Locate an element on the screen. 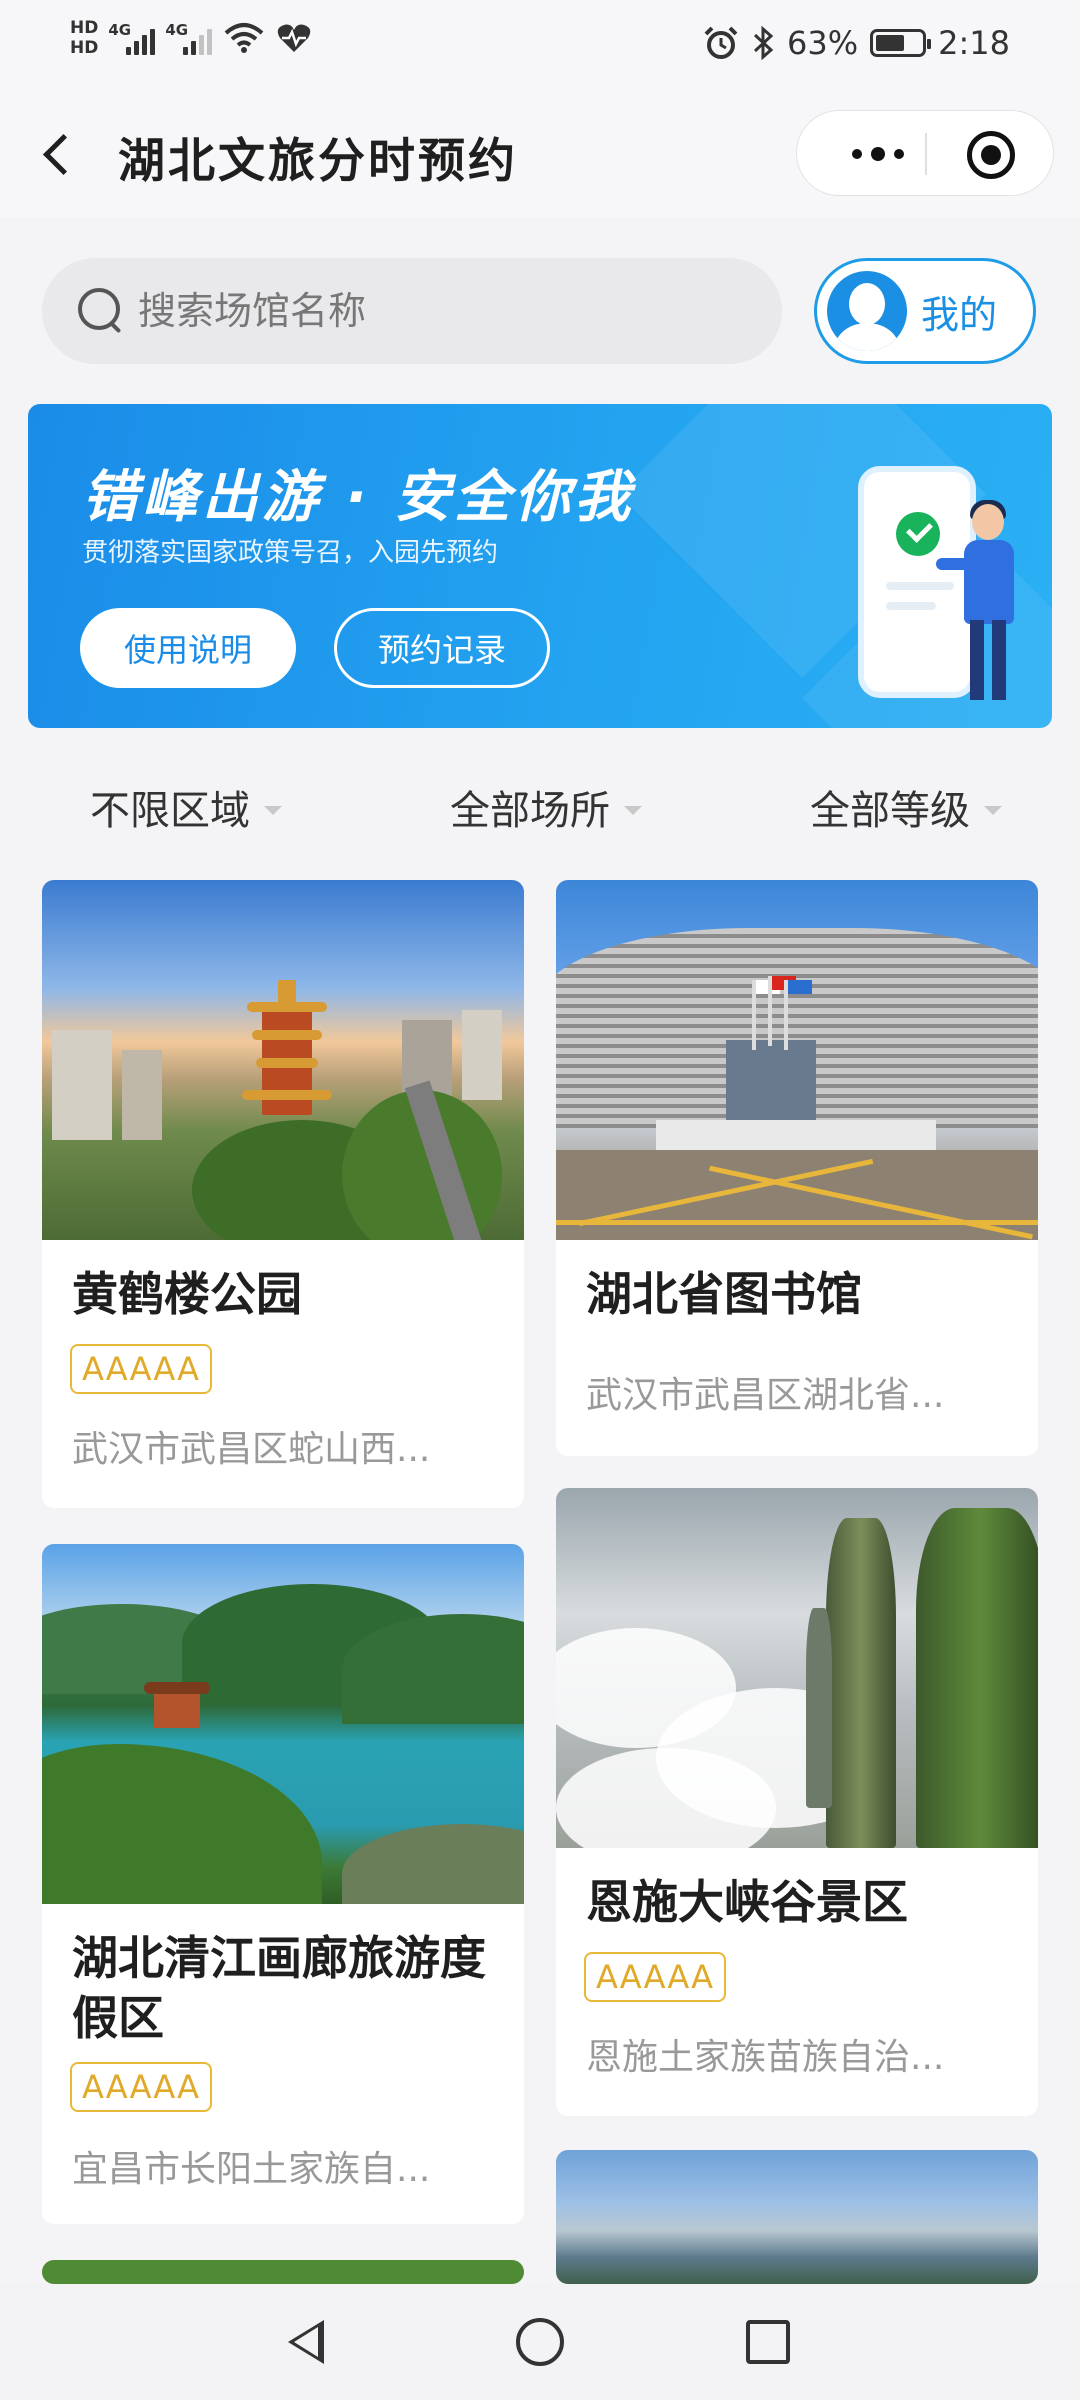  search-icon is located at coordinates (99, 309).